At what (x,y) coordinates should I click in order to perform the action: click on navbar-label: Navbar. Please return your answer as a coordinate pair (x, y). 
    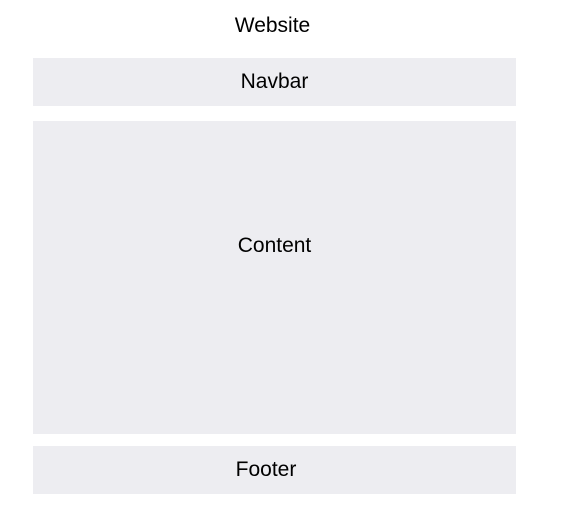
    Looking at the image, I should click on (274, 81).